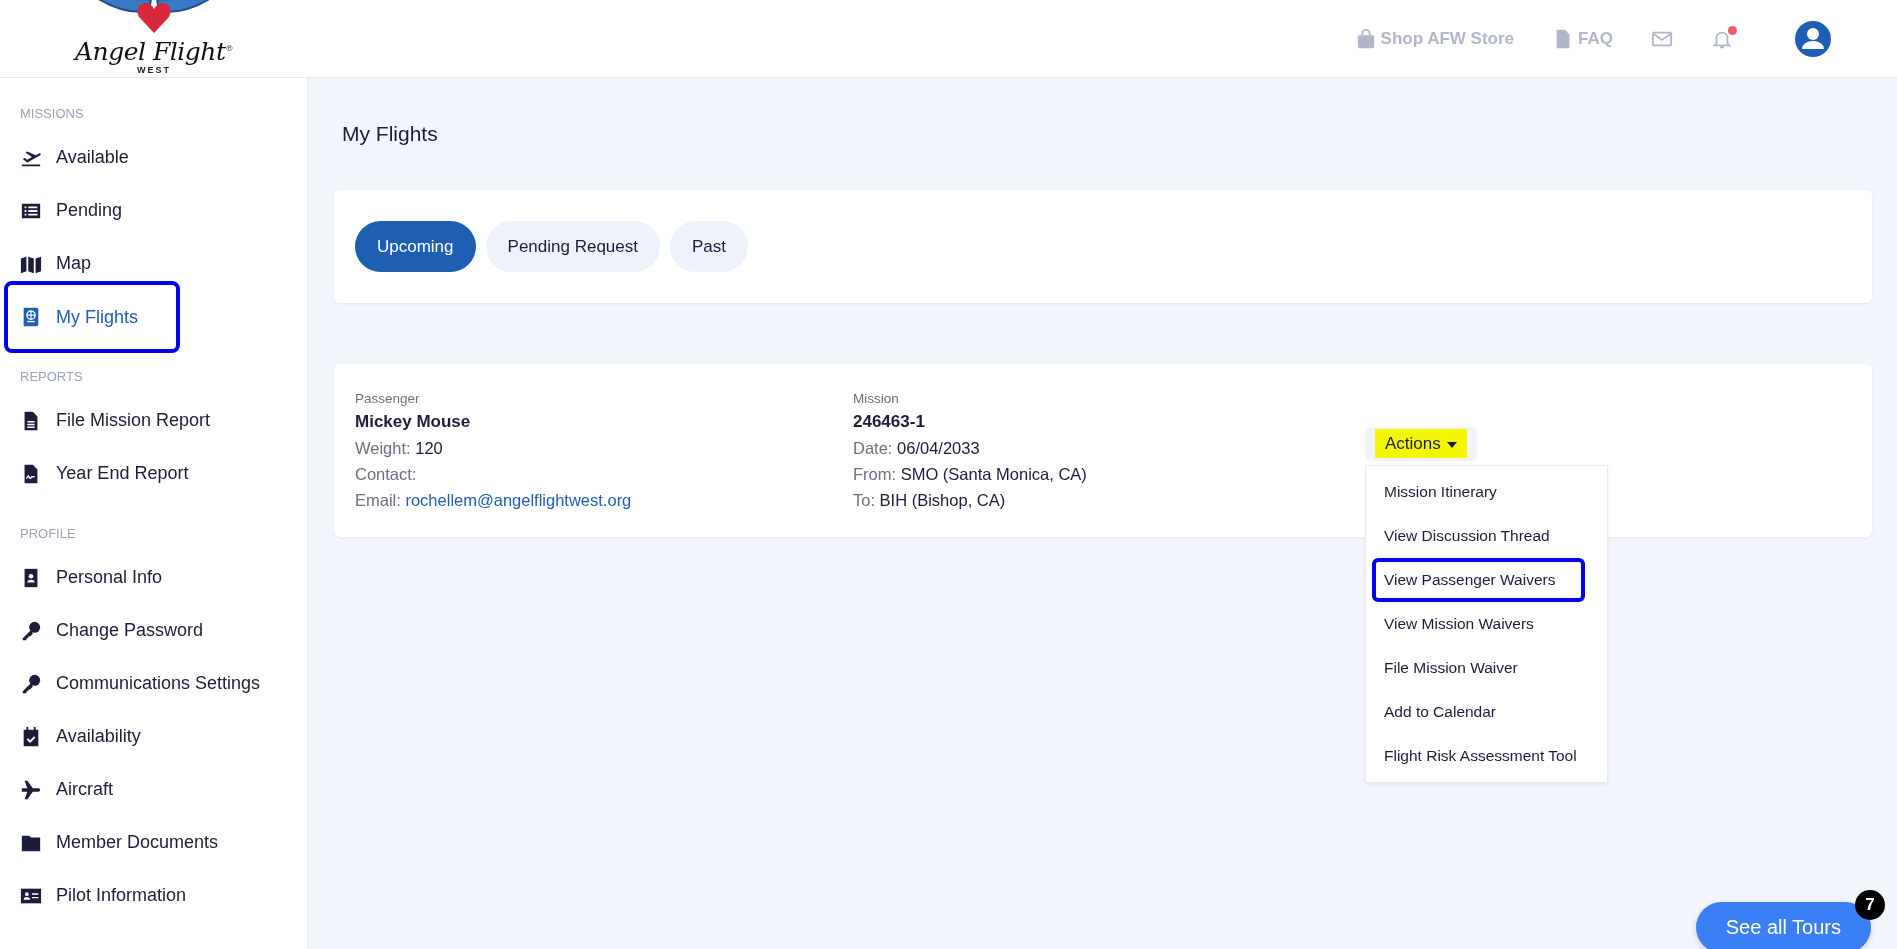 The image size is (1897, 949). I want to click on mission-detail: Date: 06/04/2033, so click(917, 448).